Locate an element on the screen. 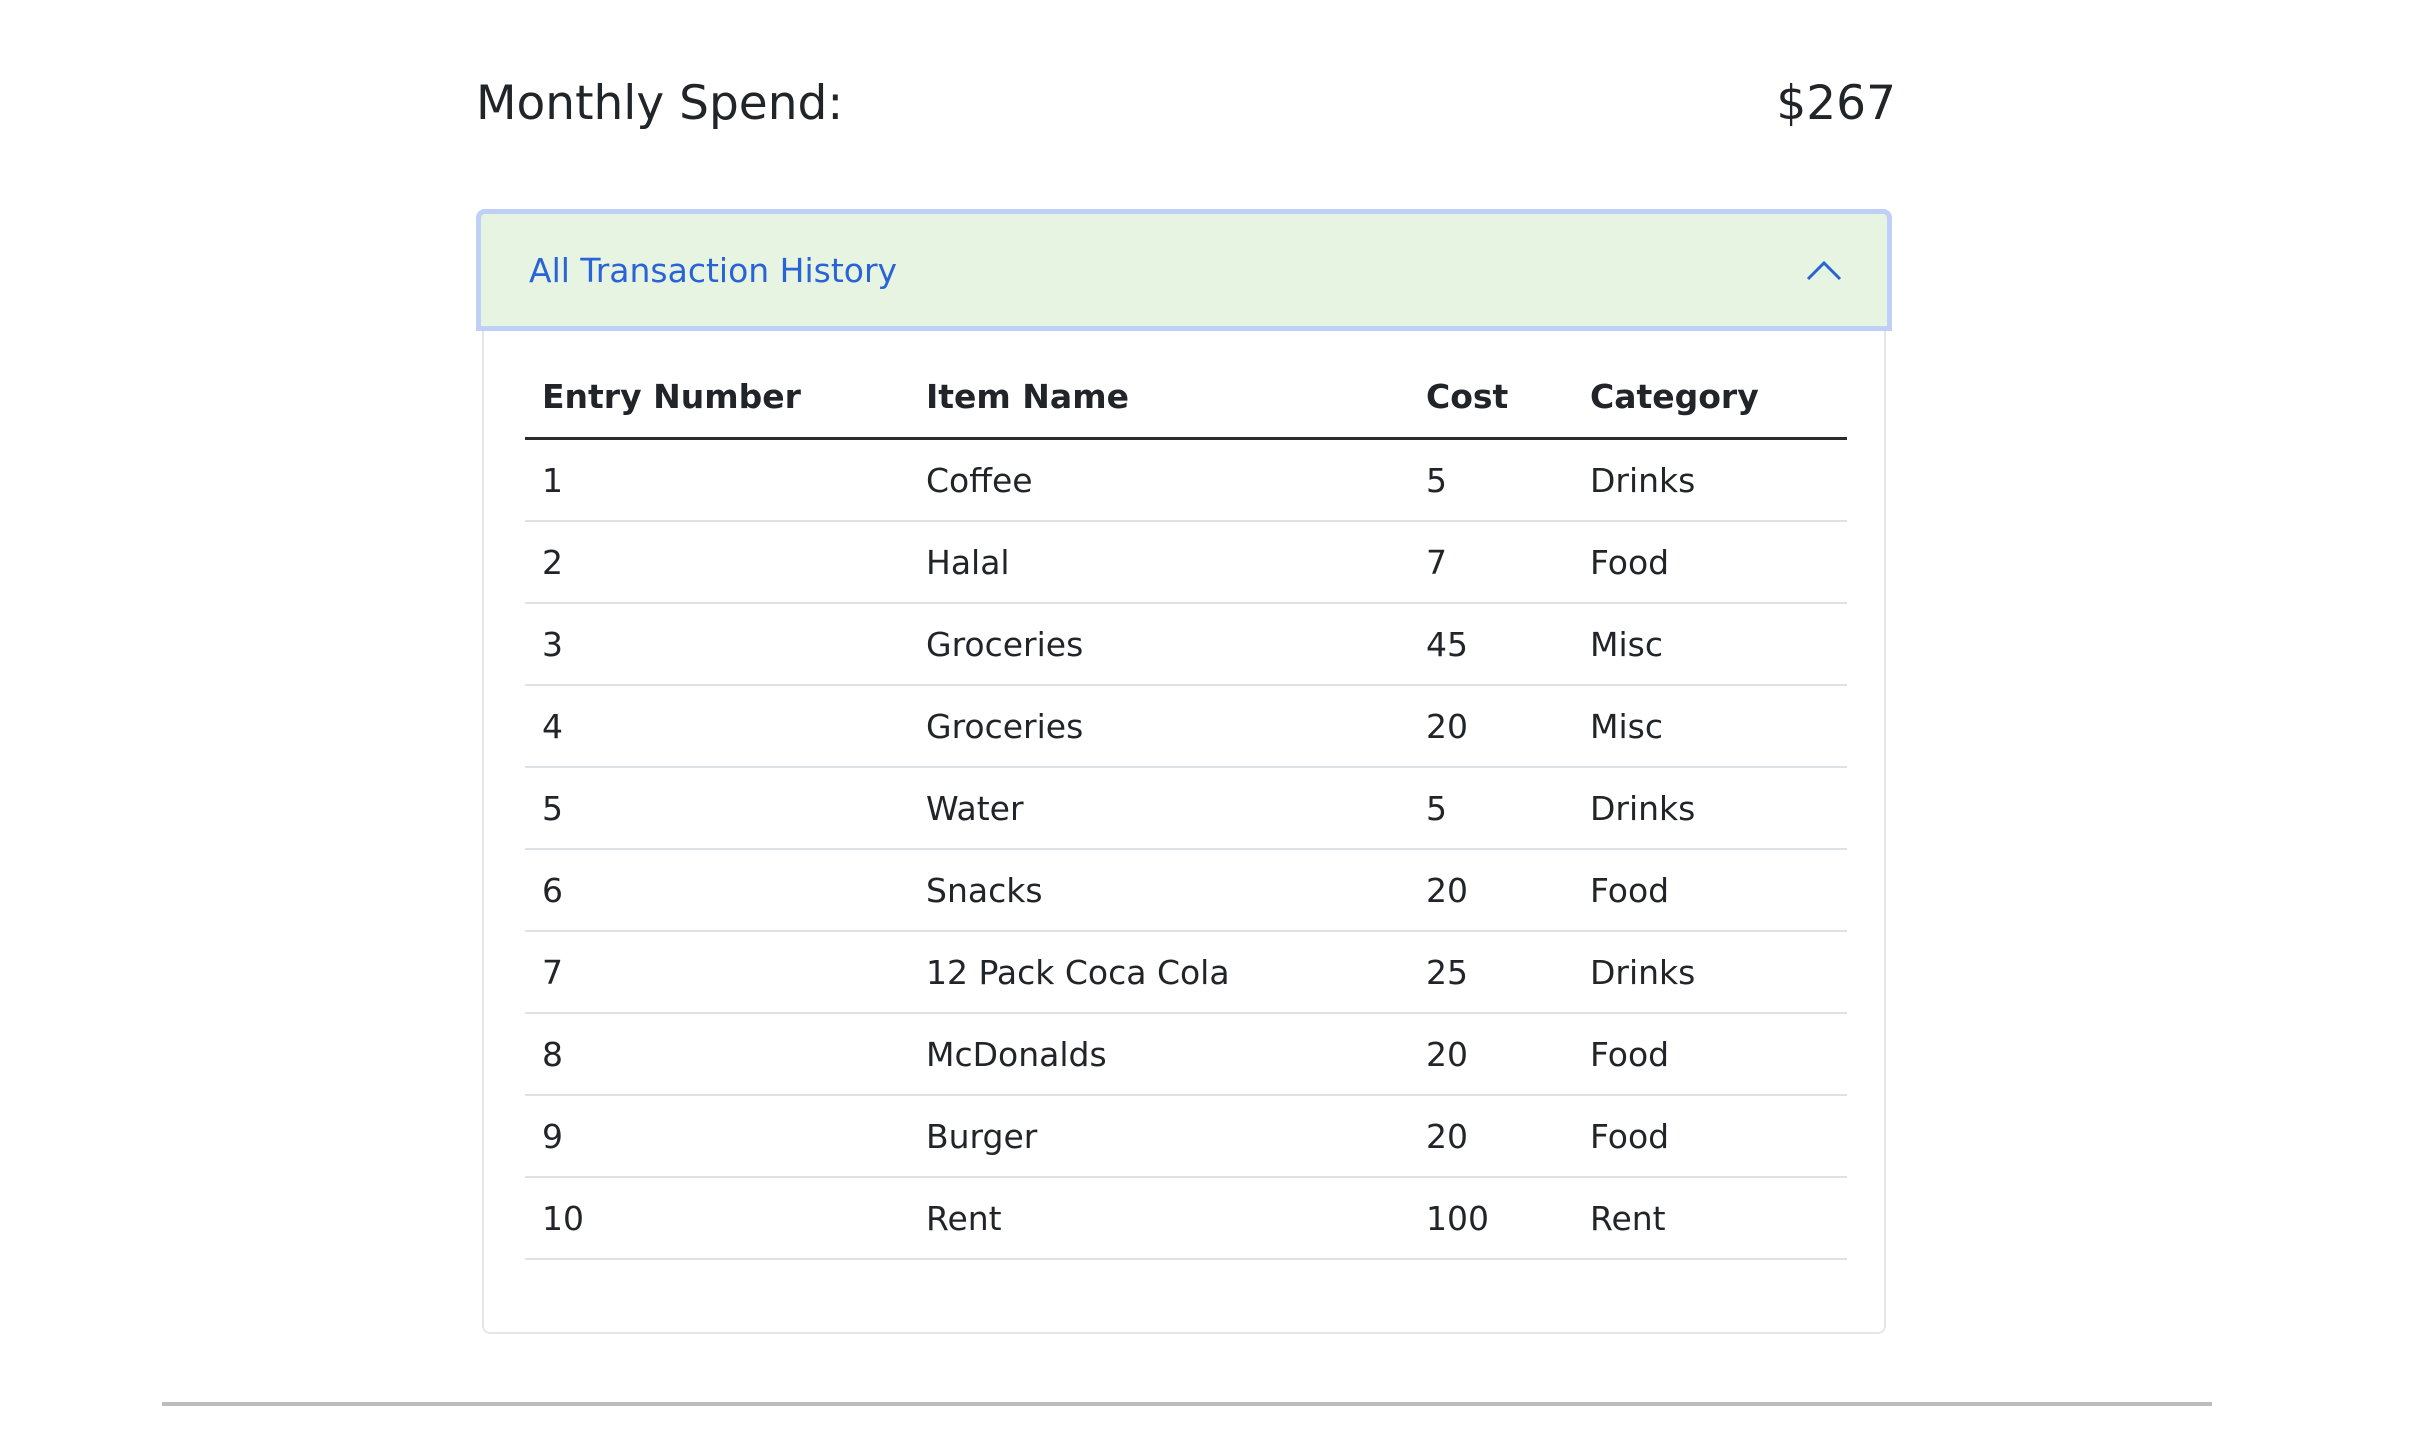  table-row: 5 Water 5 Drinks is located at coordinates (1186, 808).